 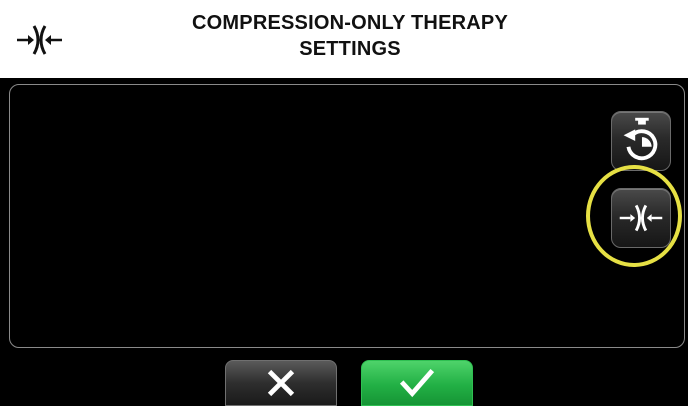 I want to click on page-title-line1: COMPRESSION-ONLY THERAPY, so click(x=350, y=23).